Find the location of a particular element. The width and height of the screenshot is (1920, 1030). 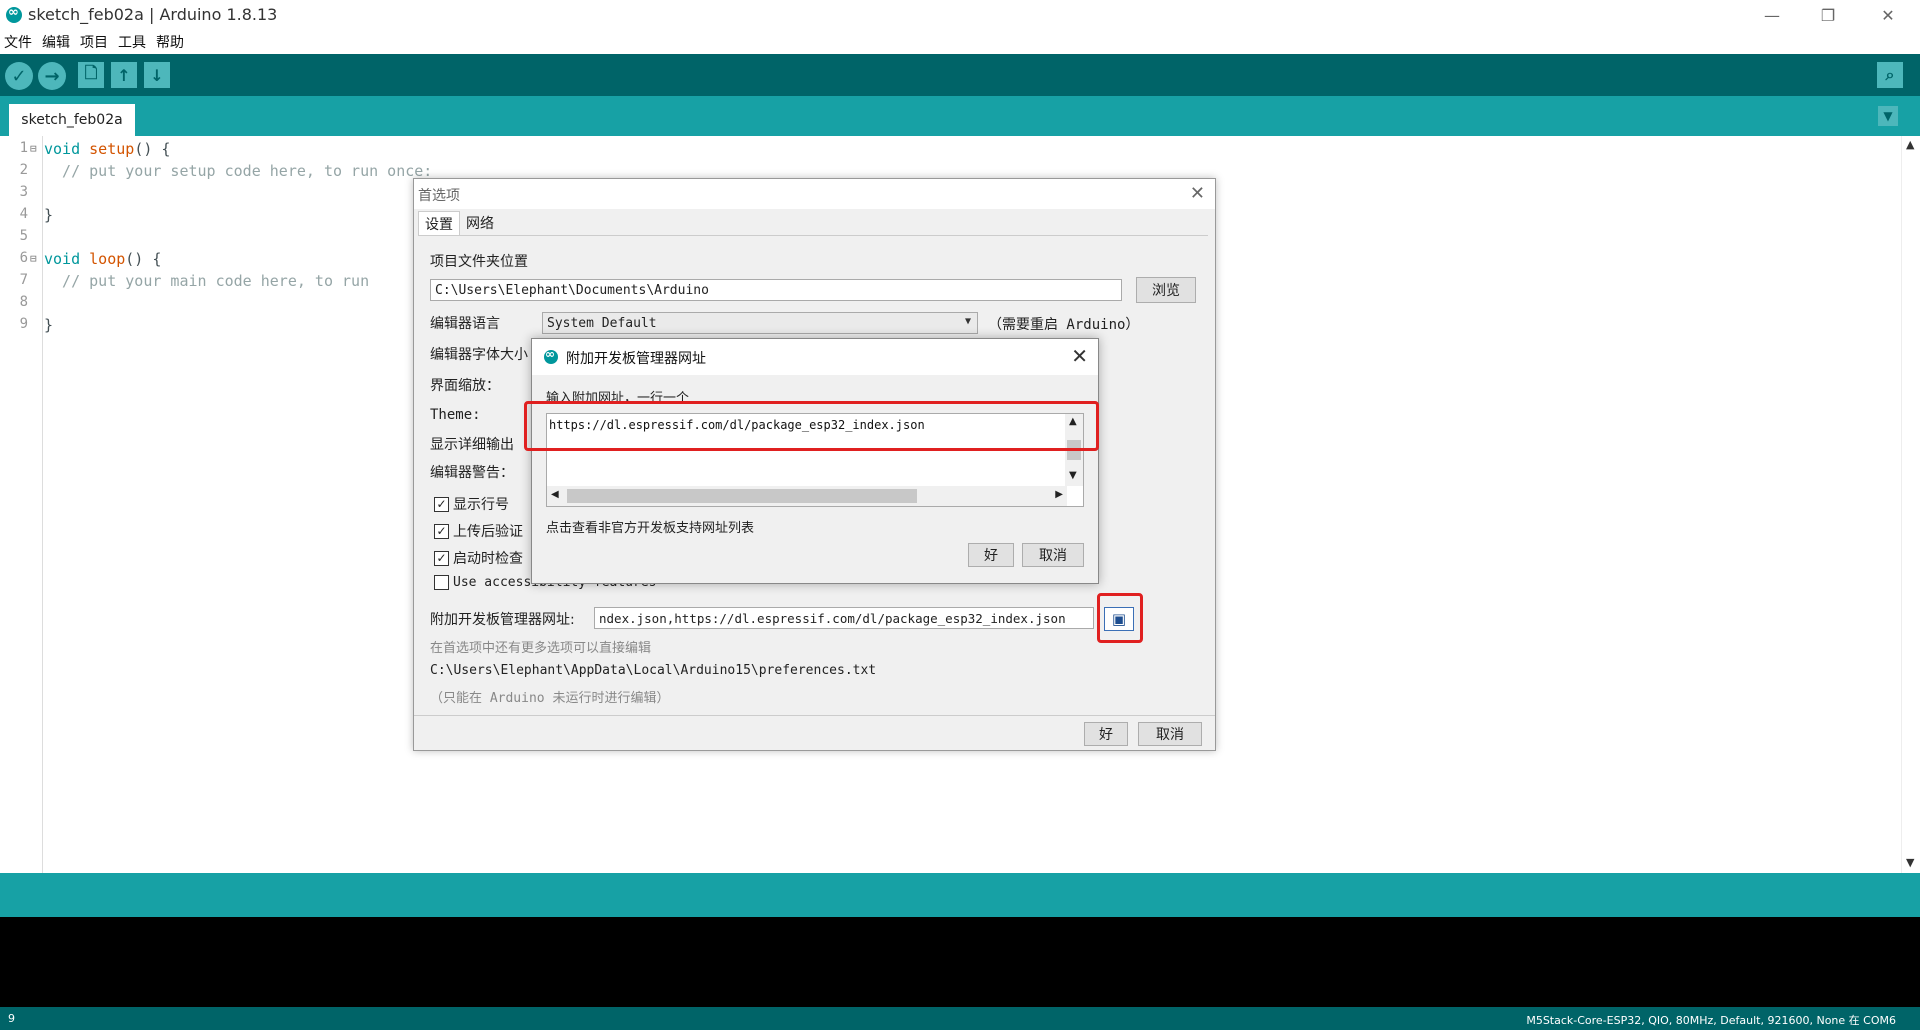

scroll-down-icon: ▼ is located at coordinates (1910, 862).